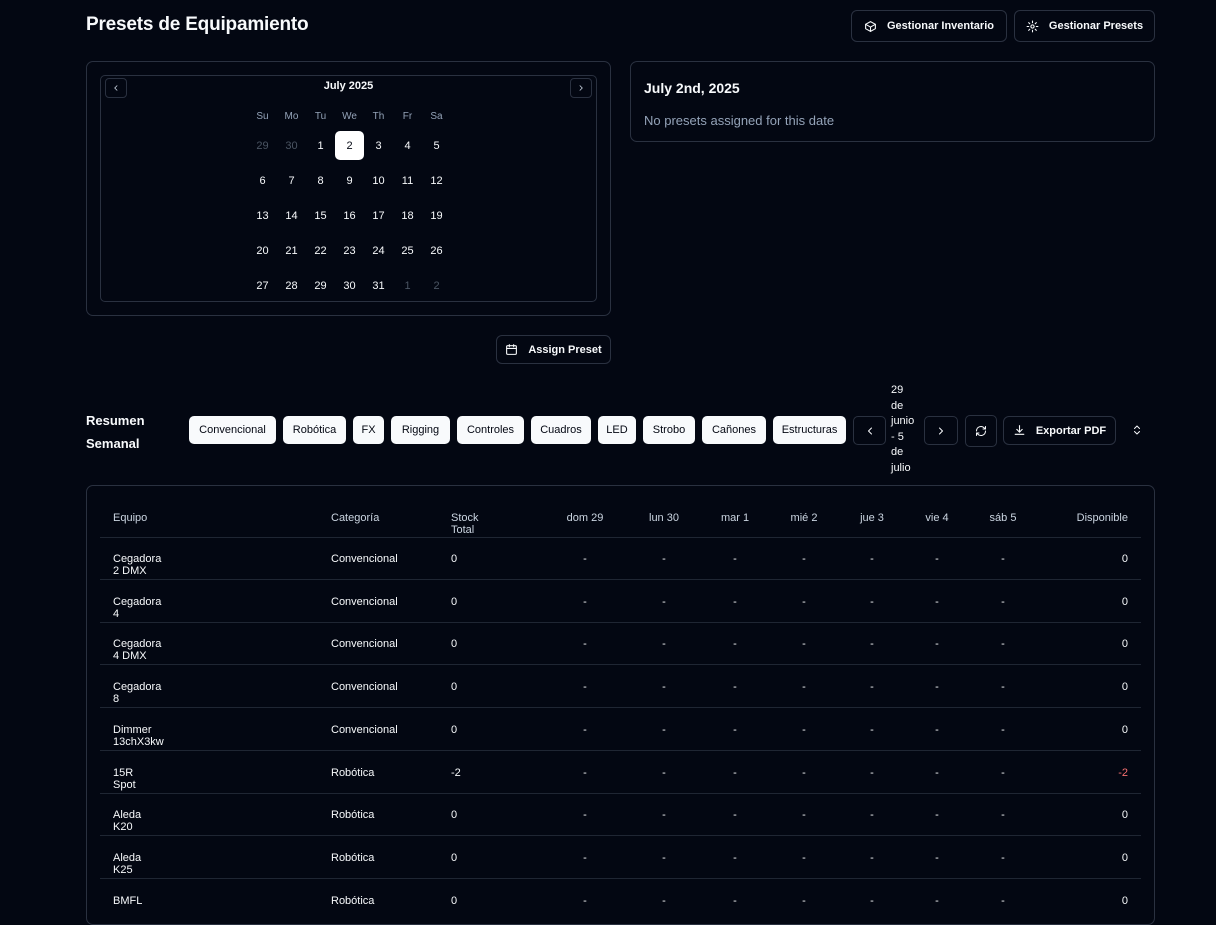 The image size is (1216, 925). Describe the element at coordinates (897, 436) in the screenshot. I see `week-range-line: - 5` at that location.